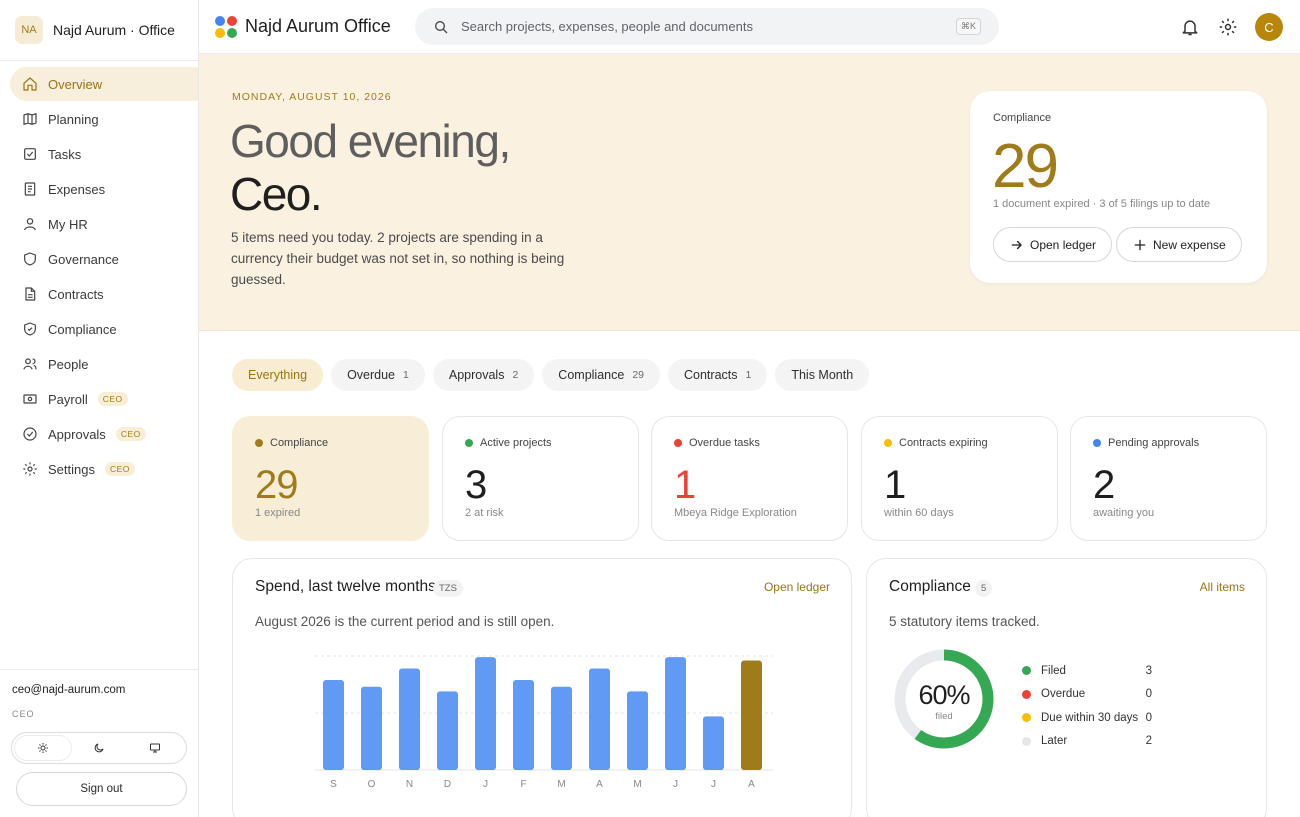  I want to click on brand-name: Najd Aurum · Office, so click(114, 30).